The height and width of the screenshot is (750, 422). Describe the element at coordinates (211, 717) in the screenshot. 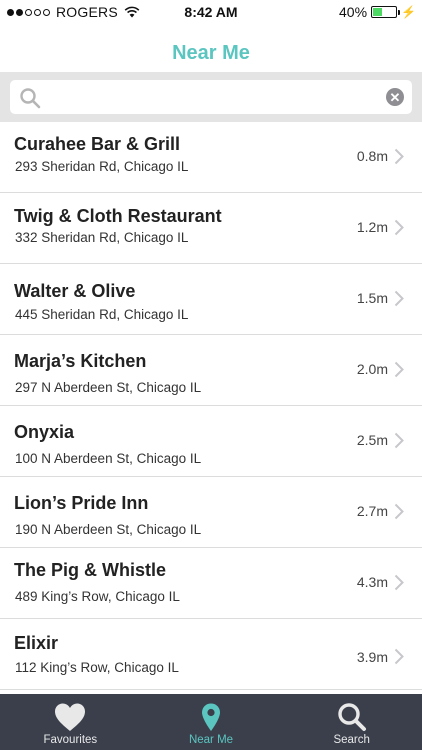

I see `location-pin-icon` at that location.